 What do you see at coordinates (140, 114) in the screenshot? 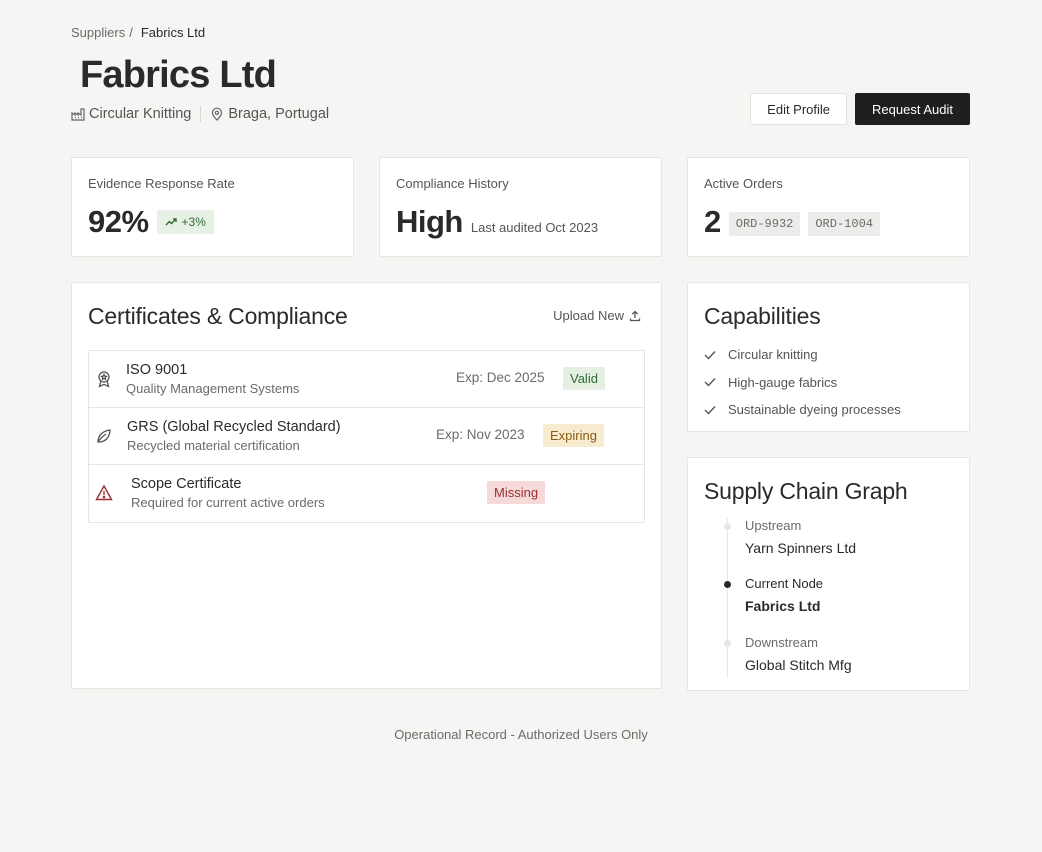
I see `supplier-category-label: Circular Knitting` at bounding box center [140, 114].